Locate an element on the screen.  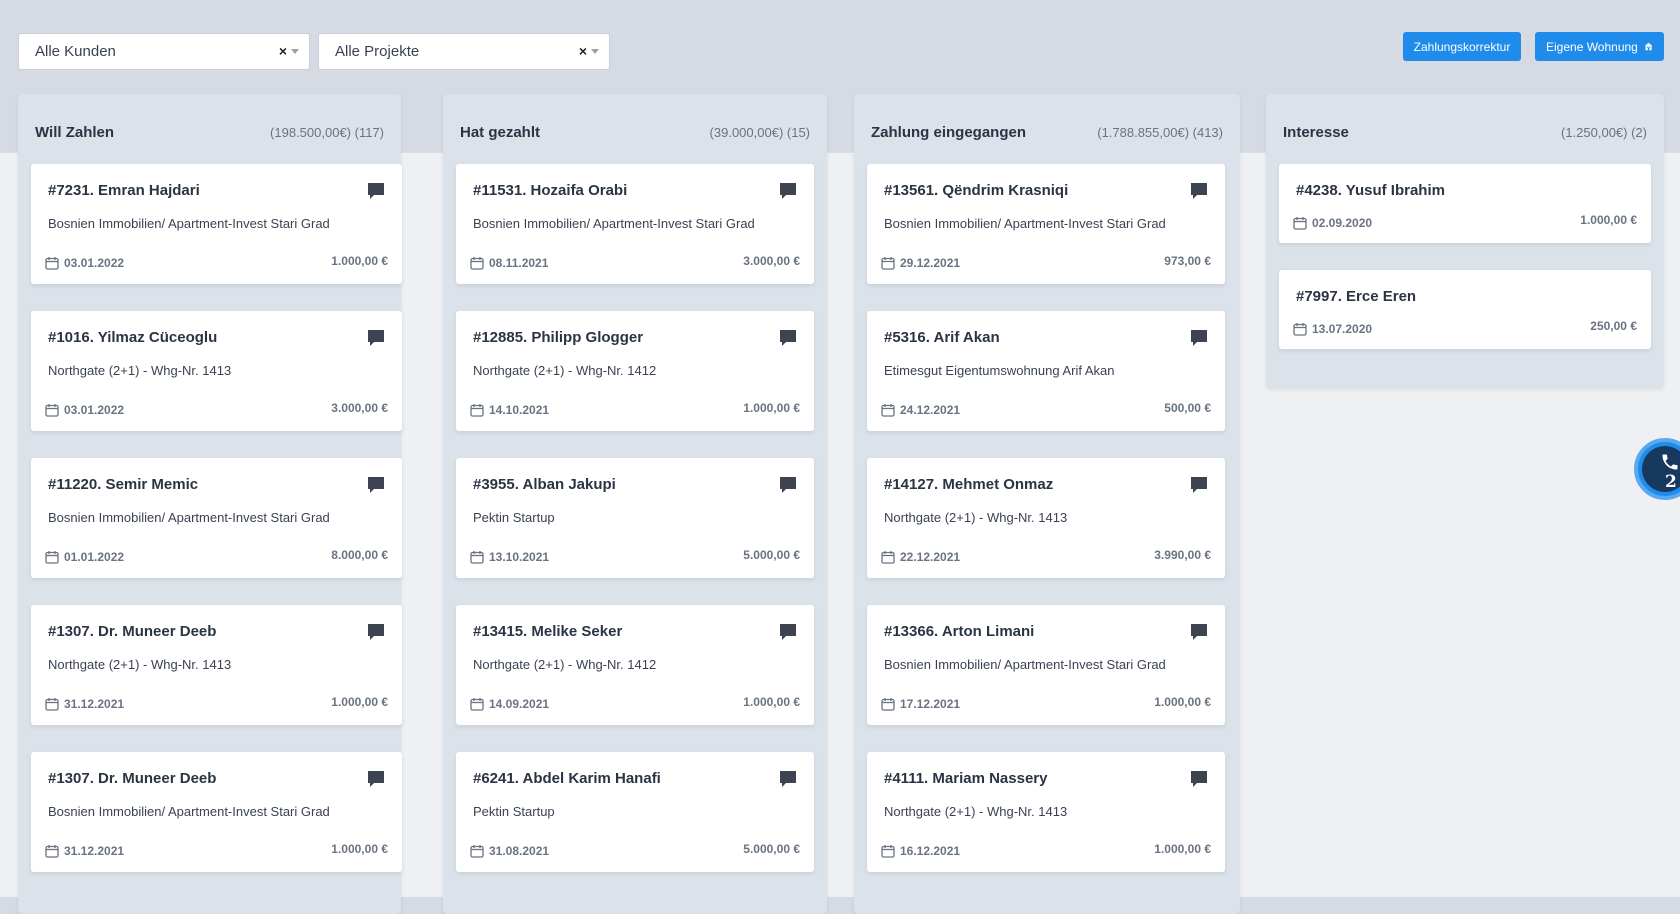
card-title: #6241. Abdel Karim Hanafi is located at coordinates (567, 778).